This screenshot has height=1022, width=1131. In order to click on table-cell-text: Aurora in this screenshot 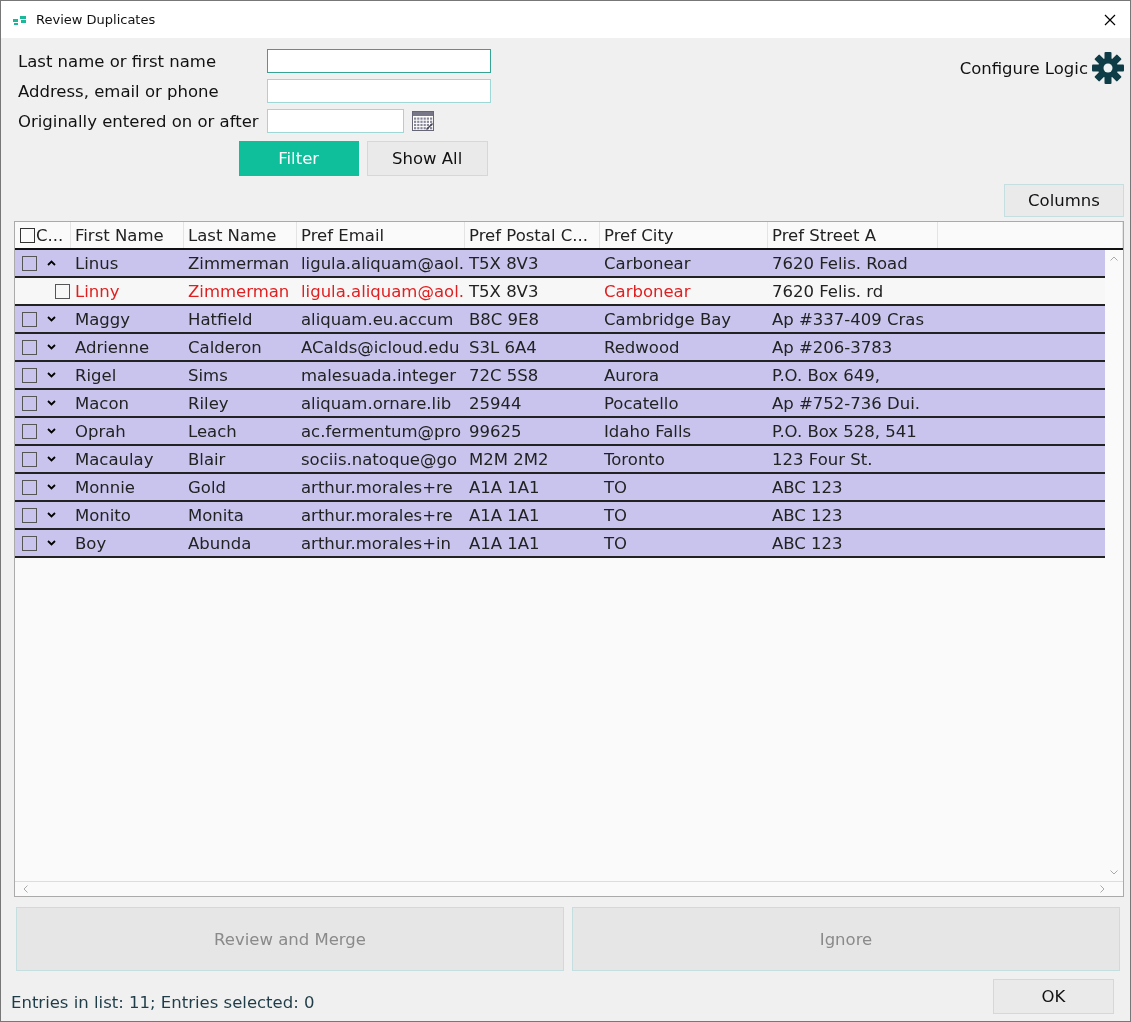, I will do `click(632, 375)`.